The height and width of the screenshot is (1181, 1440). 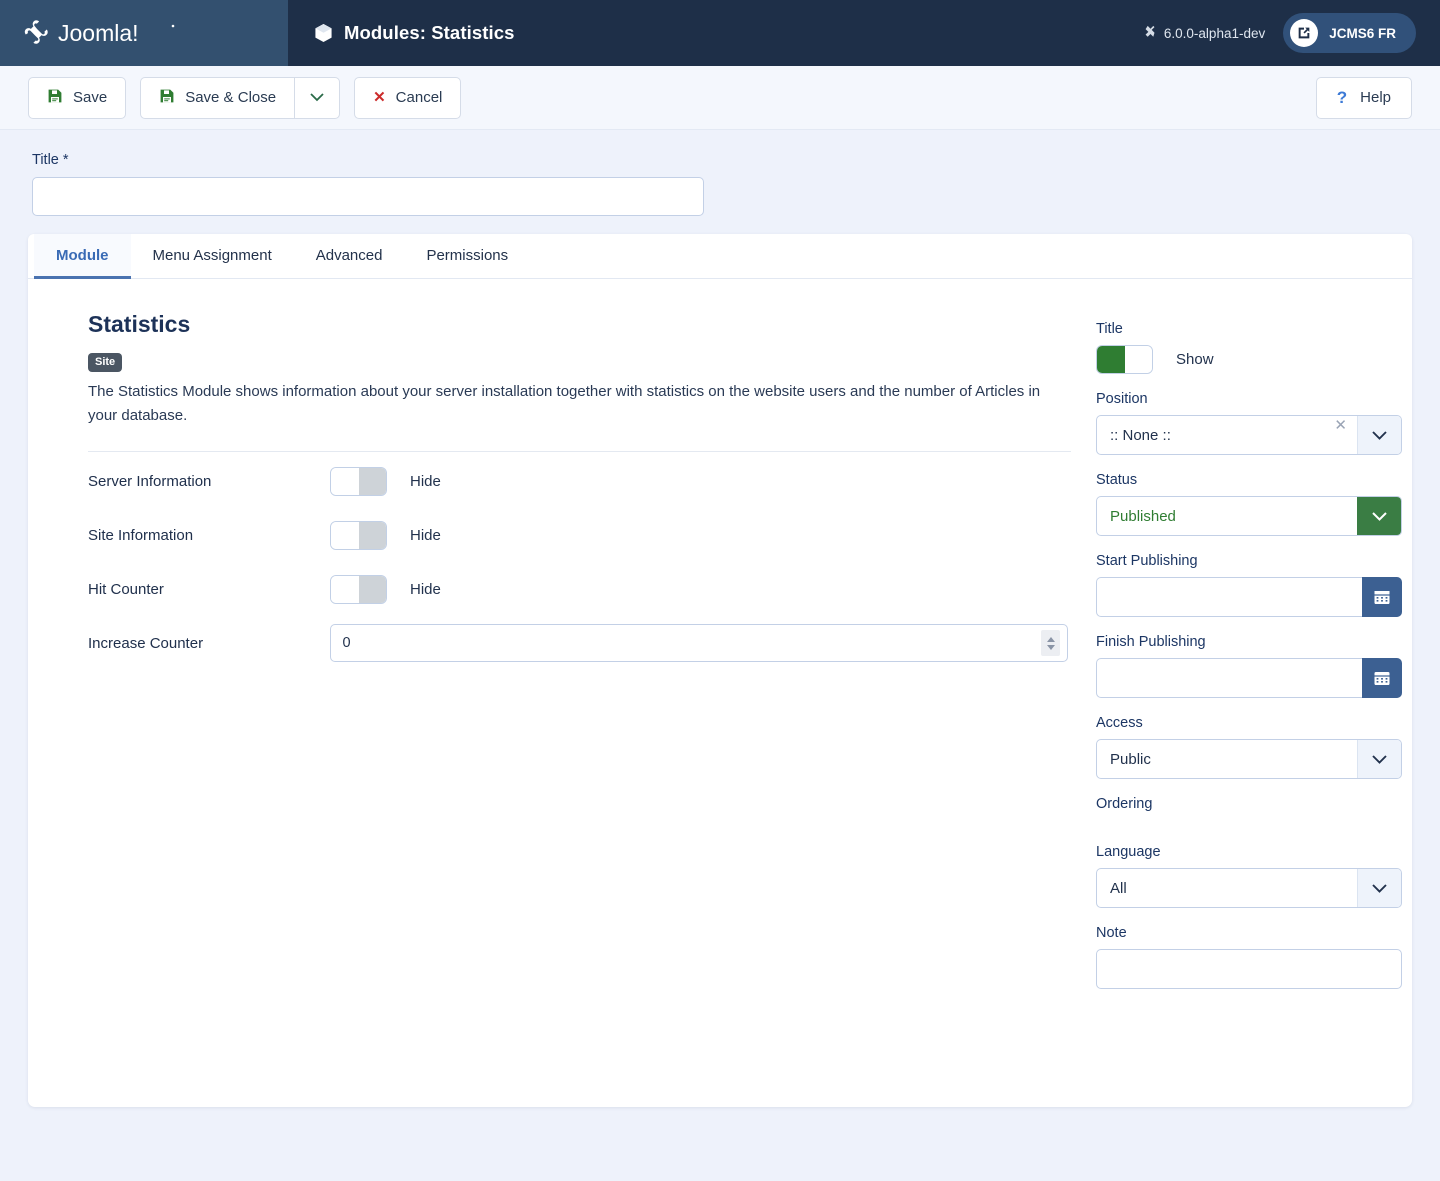 I want to click on page-title: Modules: Statistics, so click(x=716, y=33).